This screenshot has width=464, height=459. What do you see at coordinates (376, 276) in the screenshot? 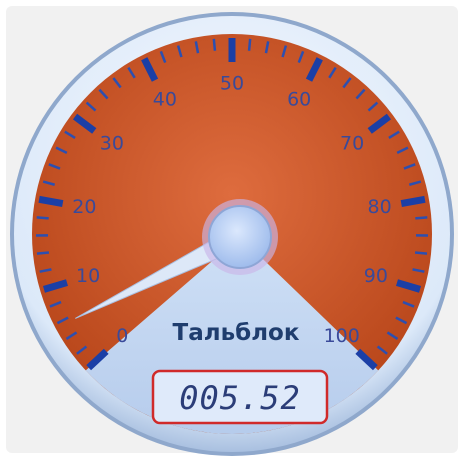
I see `tick-label: 90` at bounding box center [376, 276].